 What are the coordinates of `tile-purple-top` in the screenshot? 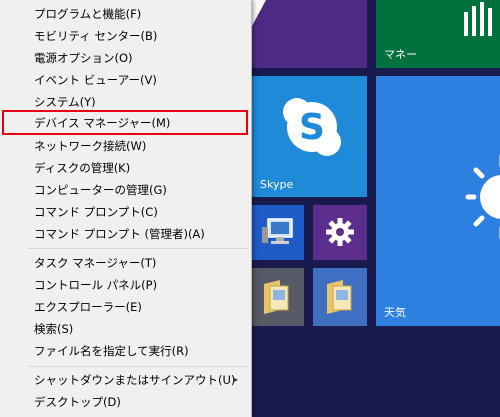 It's located at (309, 34).